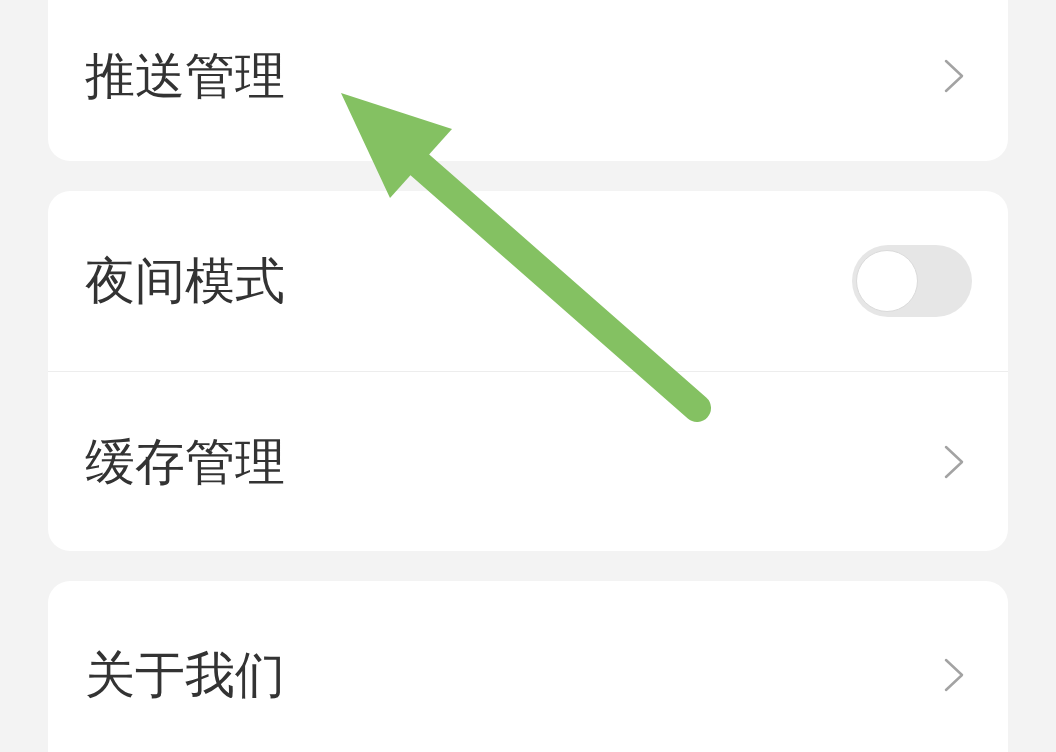 The height and width of the screenshot is (752, 1056). Describe the element at coordinates (185, 461) in the screenshot. I see `row-label: 缓存管理` at that location.